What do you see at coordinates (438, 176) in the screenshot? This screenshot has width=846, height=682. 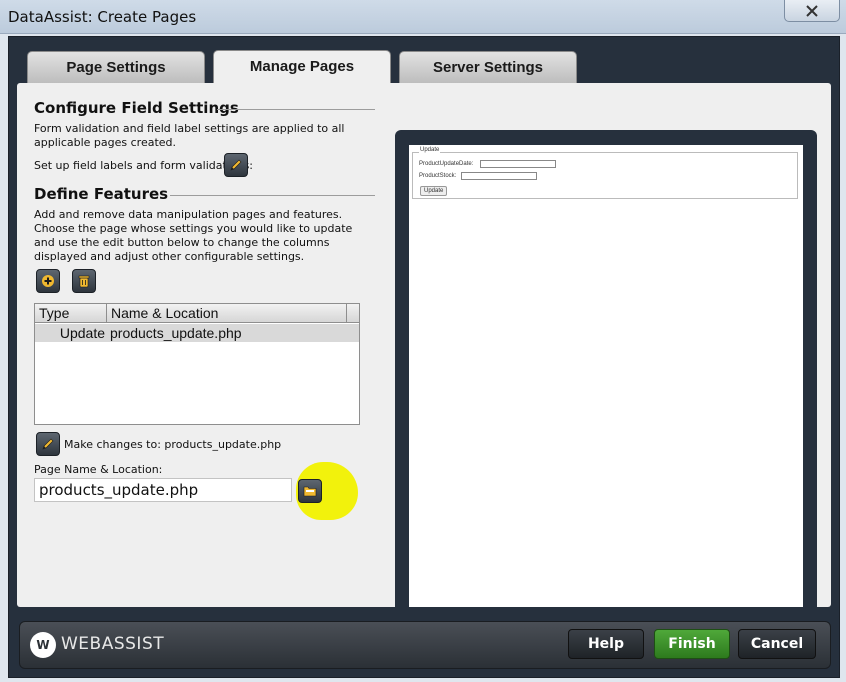 I see `preview-field-label: ProductStock:` at bounding box center [438, 176].